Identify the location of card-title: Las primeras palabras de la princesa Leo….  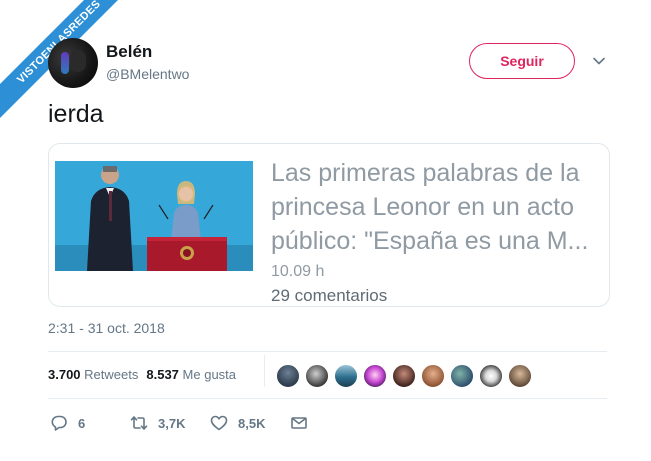
(436, 207).